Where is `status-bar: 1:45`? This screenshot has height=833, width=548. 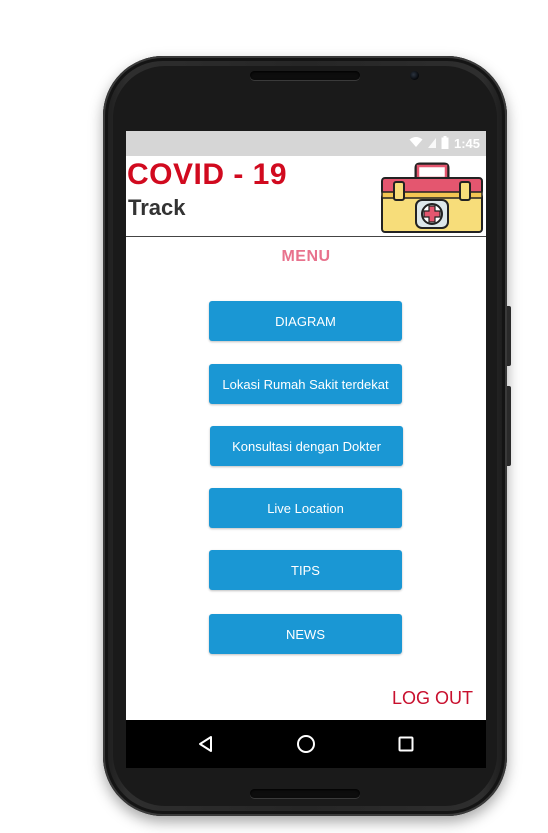 status-bar: 1:45 is located at coordinates (306, 143).